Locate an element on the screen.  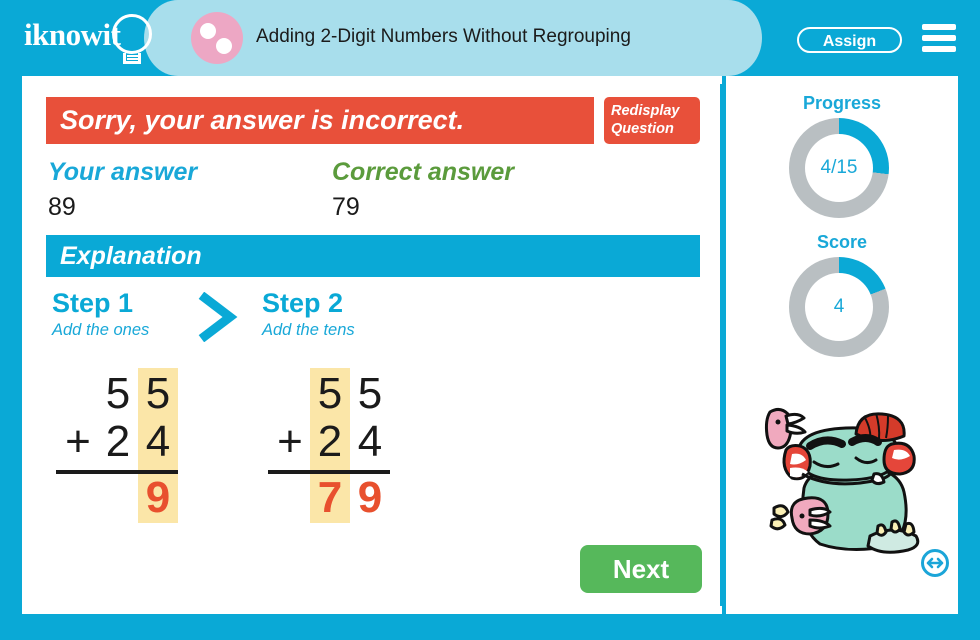
correct-answer-label: Correct answer is located at coordinates (423, 172).